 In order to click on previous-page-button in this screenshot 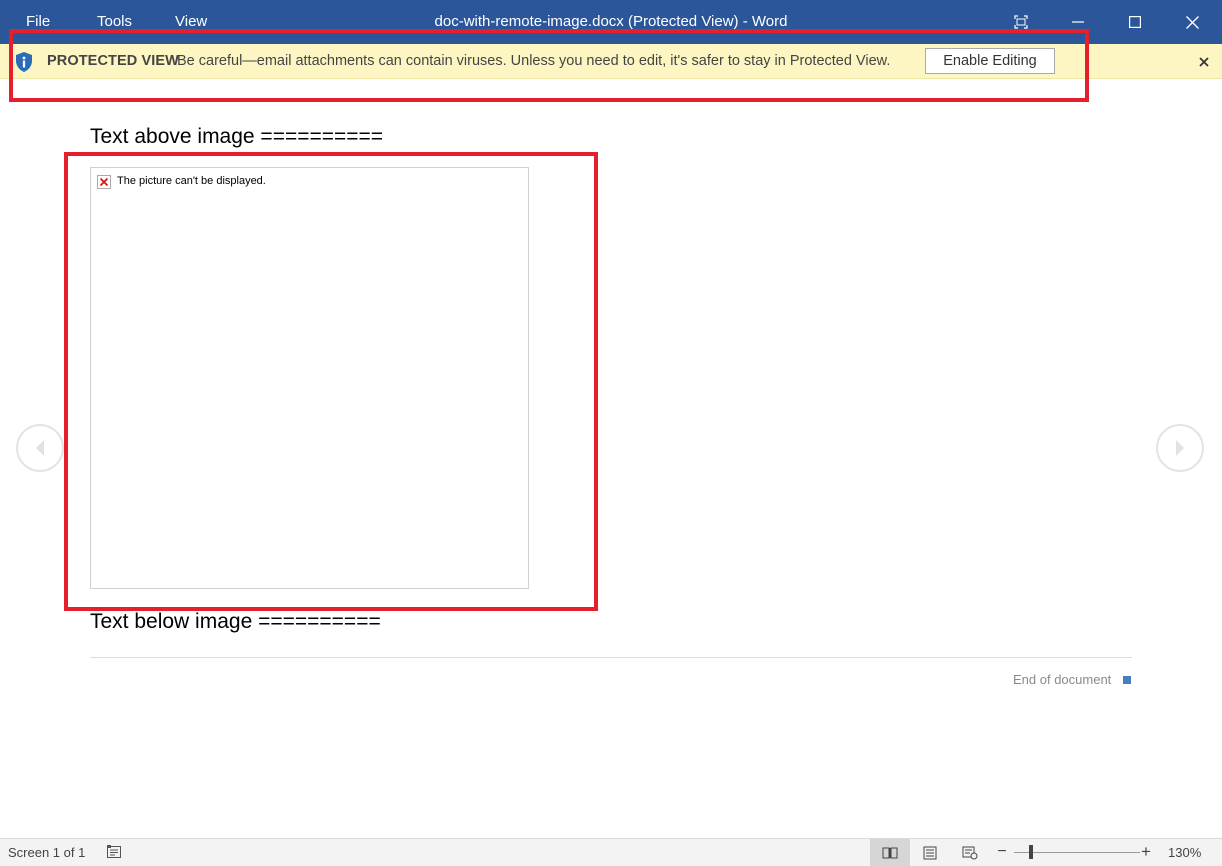, I will do `click(40, 448)`.